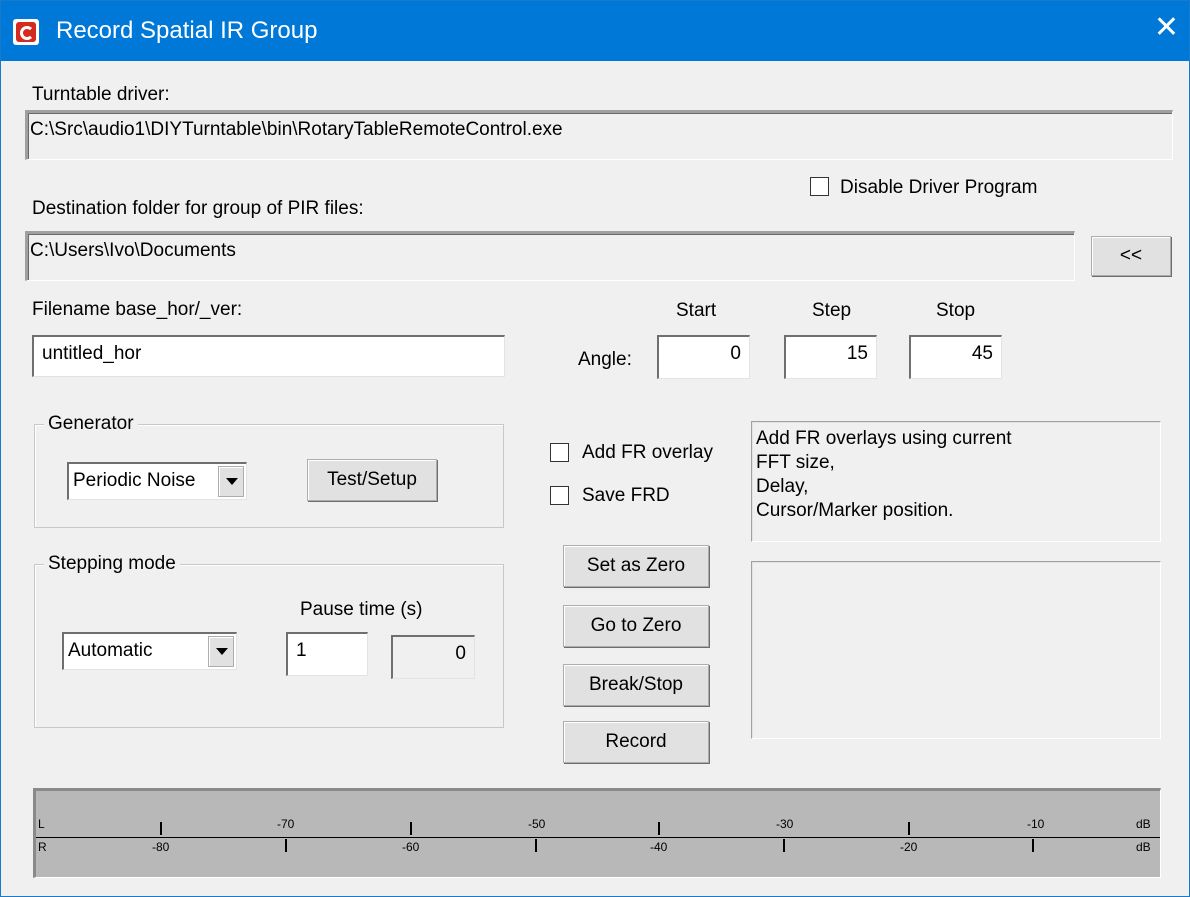 The image size is (1190, 897). Describe the element at coordinates (137, 309) in the screenshot. I see `filename-label: Filename base_hor/_ver:` at that location.